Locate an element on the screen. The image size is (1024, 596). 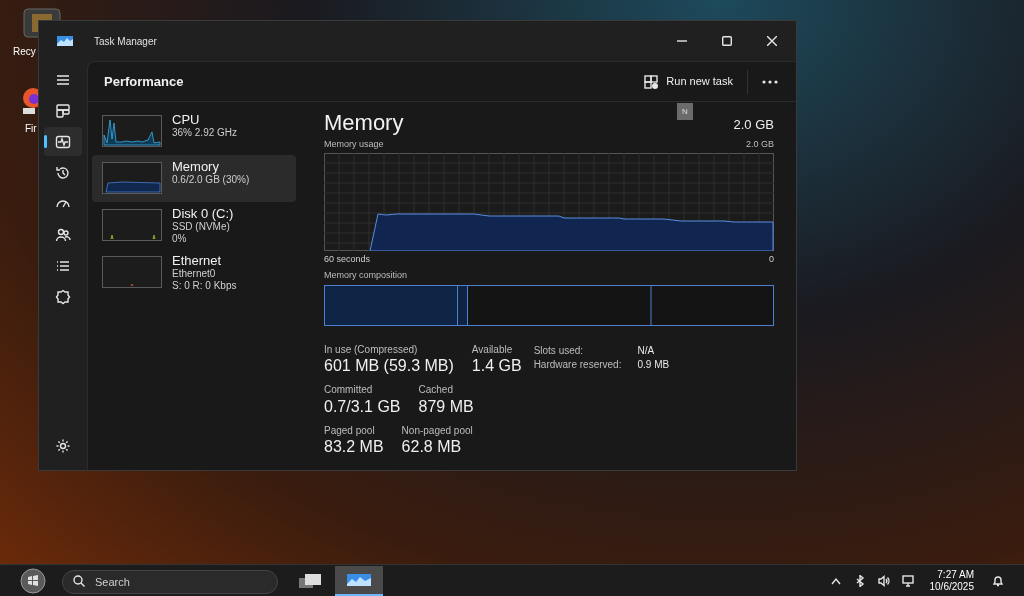
processes-icon is located at coordinates (63, 110).